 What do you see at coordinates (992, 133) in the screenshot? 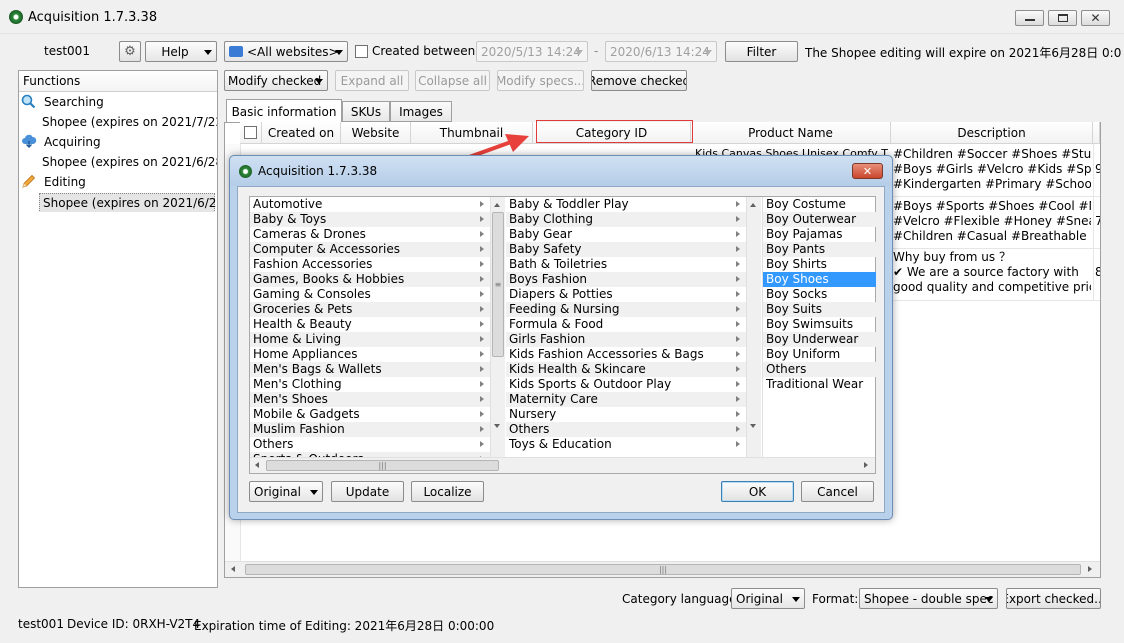
I see `column-description: Description` at bounding box center [992, 133].